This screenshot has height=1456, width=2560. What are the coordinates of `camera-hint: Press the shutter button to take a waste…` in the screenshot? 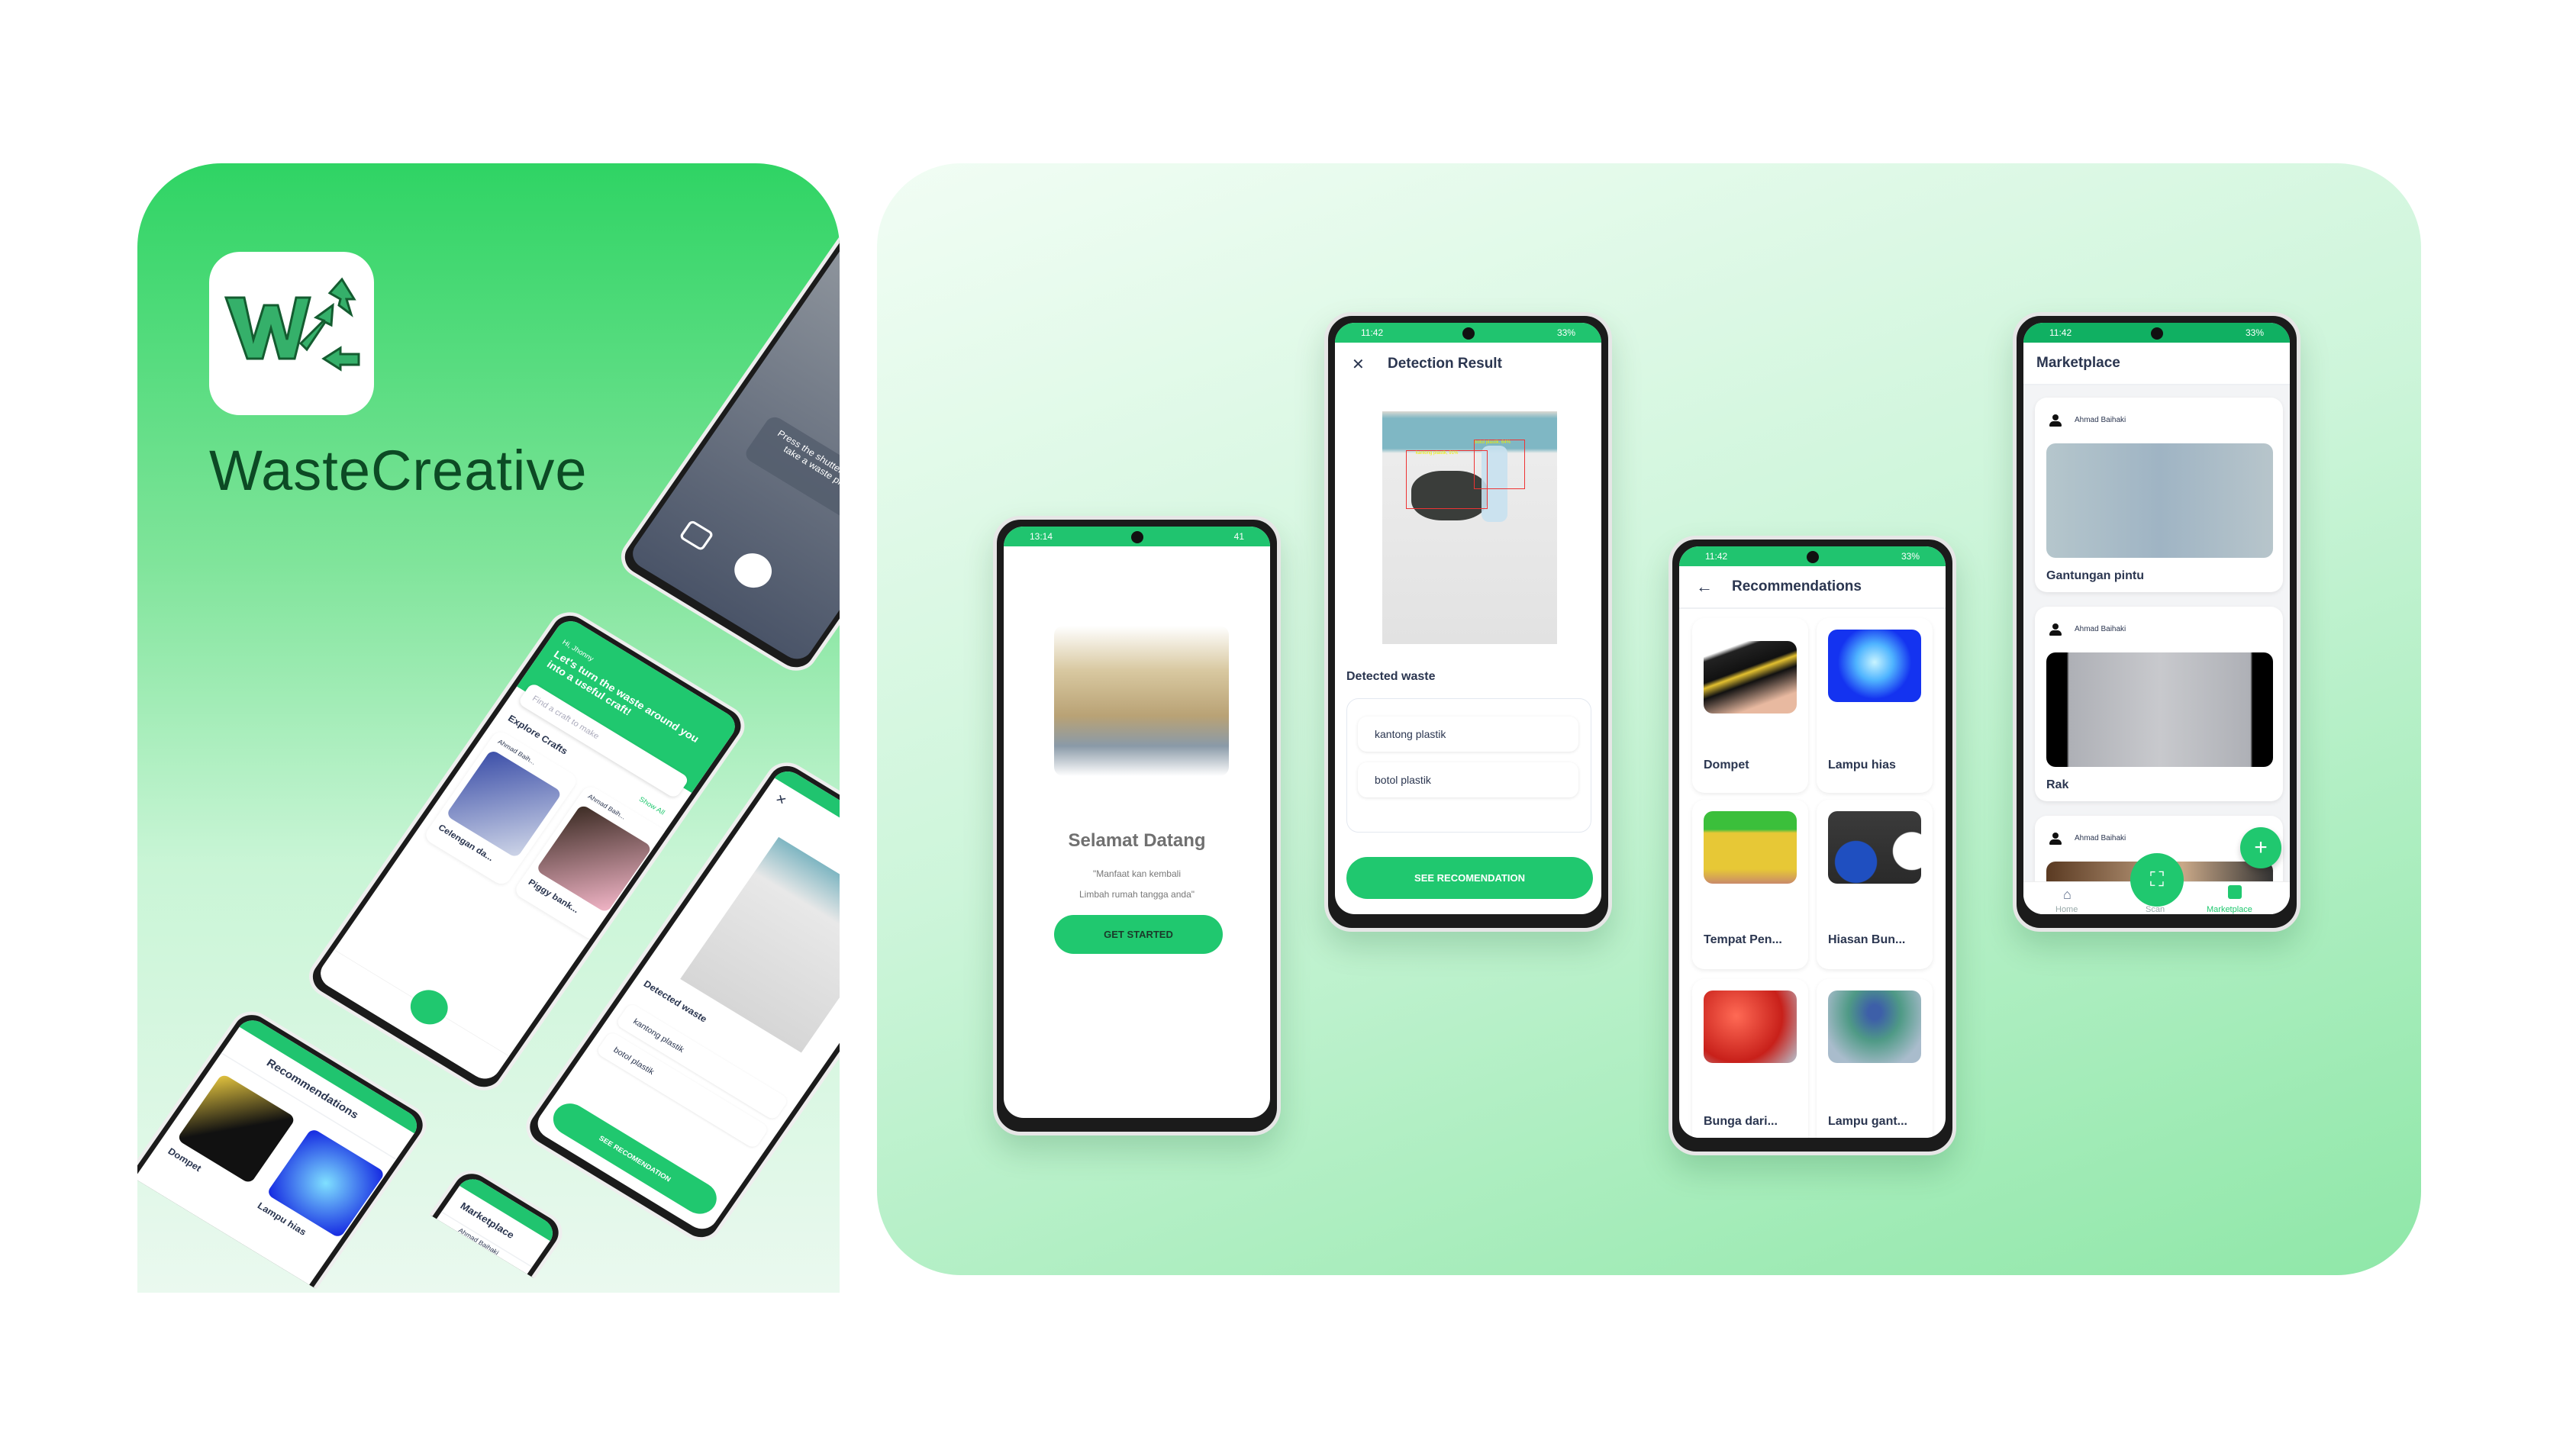 It's located at (791, 473).